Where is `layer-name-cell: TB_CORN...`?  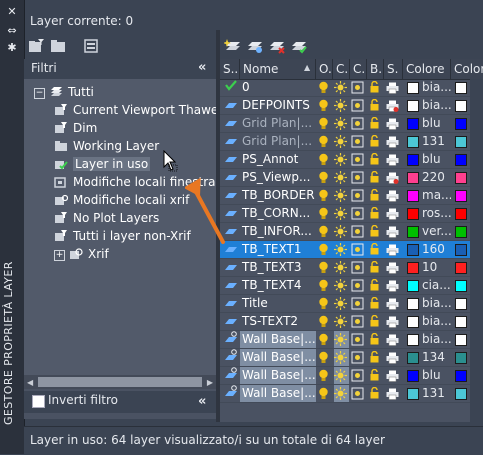
layer-name-cell: TB_CORN... is located at coordinates (278, 213).